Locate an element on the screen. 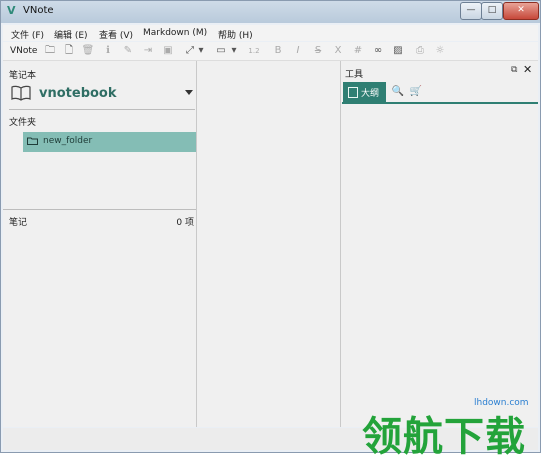  notes-header: 笔记 0 项 is located at coordinates (101, 221).